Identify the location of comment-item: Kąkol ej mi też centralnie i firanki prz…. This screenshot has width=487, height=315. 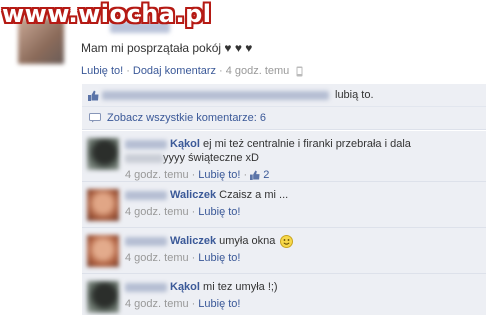
(284, 156).